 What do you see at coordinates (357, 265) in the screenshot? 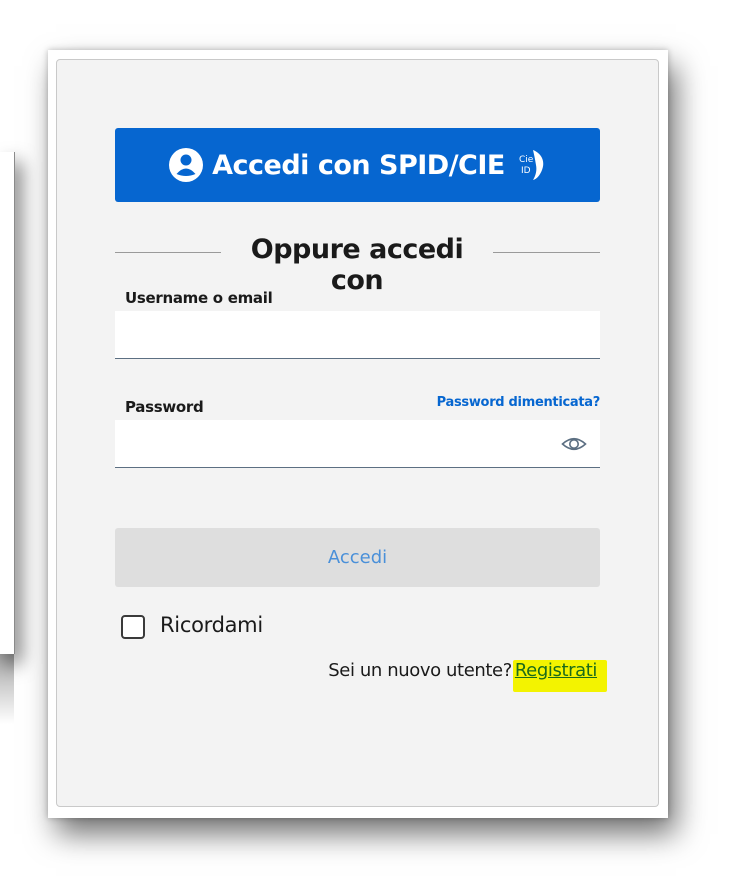
I see `alternative-login-heading: Oppure accedi con` at bounding box center [357, 265].